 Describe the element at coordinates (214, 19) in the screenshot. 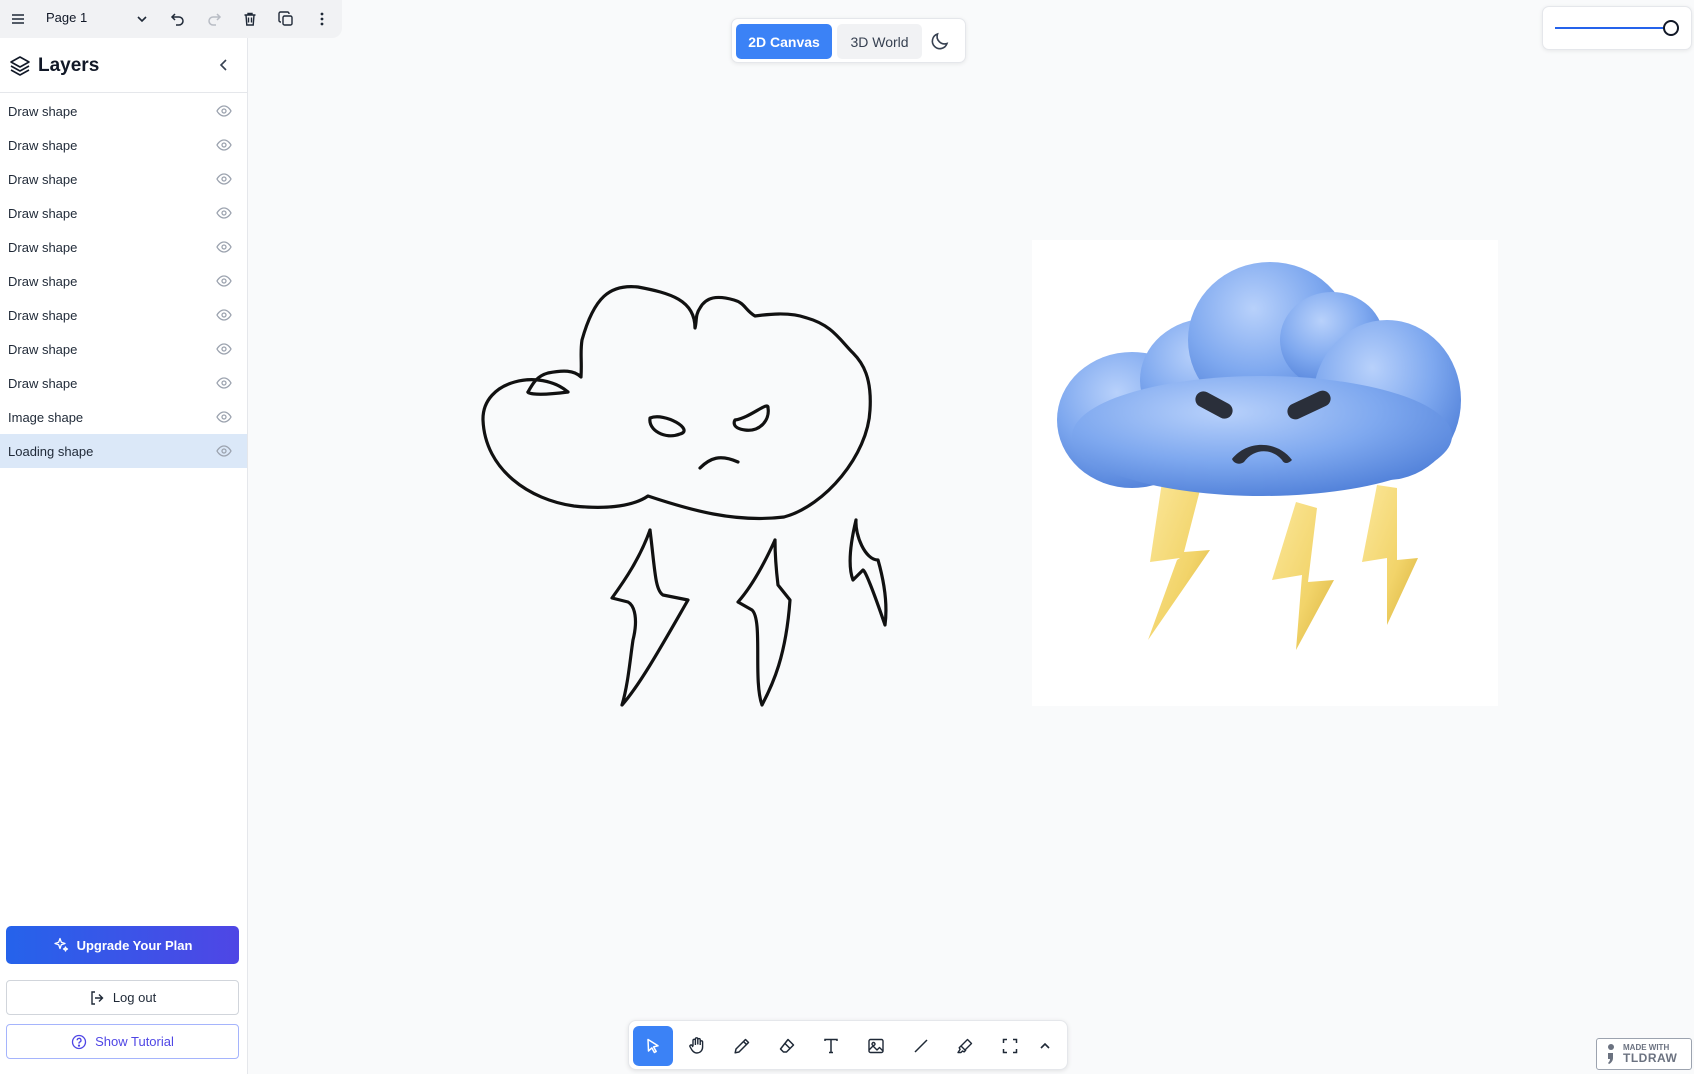

I see `redo-icon` at that location.